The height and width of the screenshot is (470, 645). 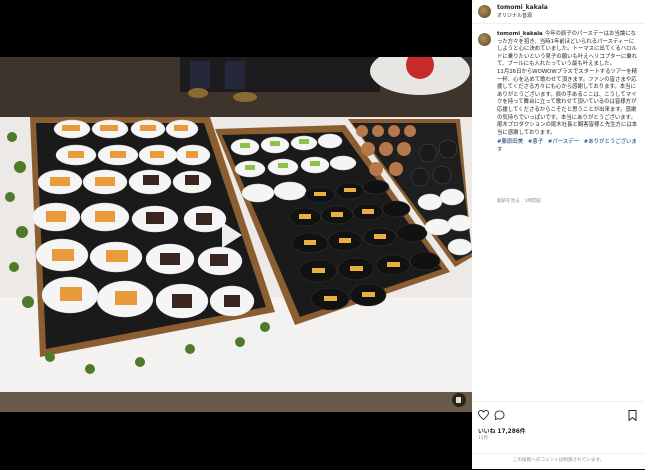 I want to click on post-header: tomomi_kakala オリジナル音源, so click(x=558, y=12).